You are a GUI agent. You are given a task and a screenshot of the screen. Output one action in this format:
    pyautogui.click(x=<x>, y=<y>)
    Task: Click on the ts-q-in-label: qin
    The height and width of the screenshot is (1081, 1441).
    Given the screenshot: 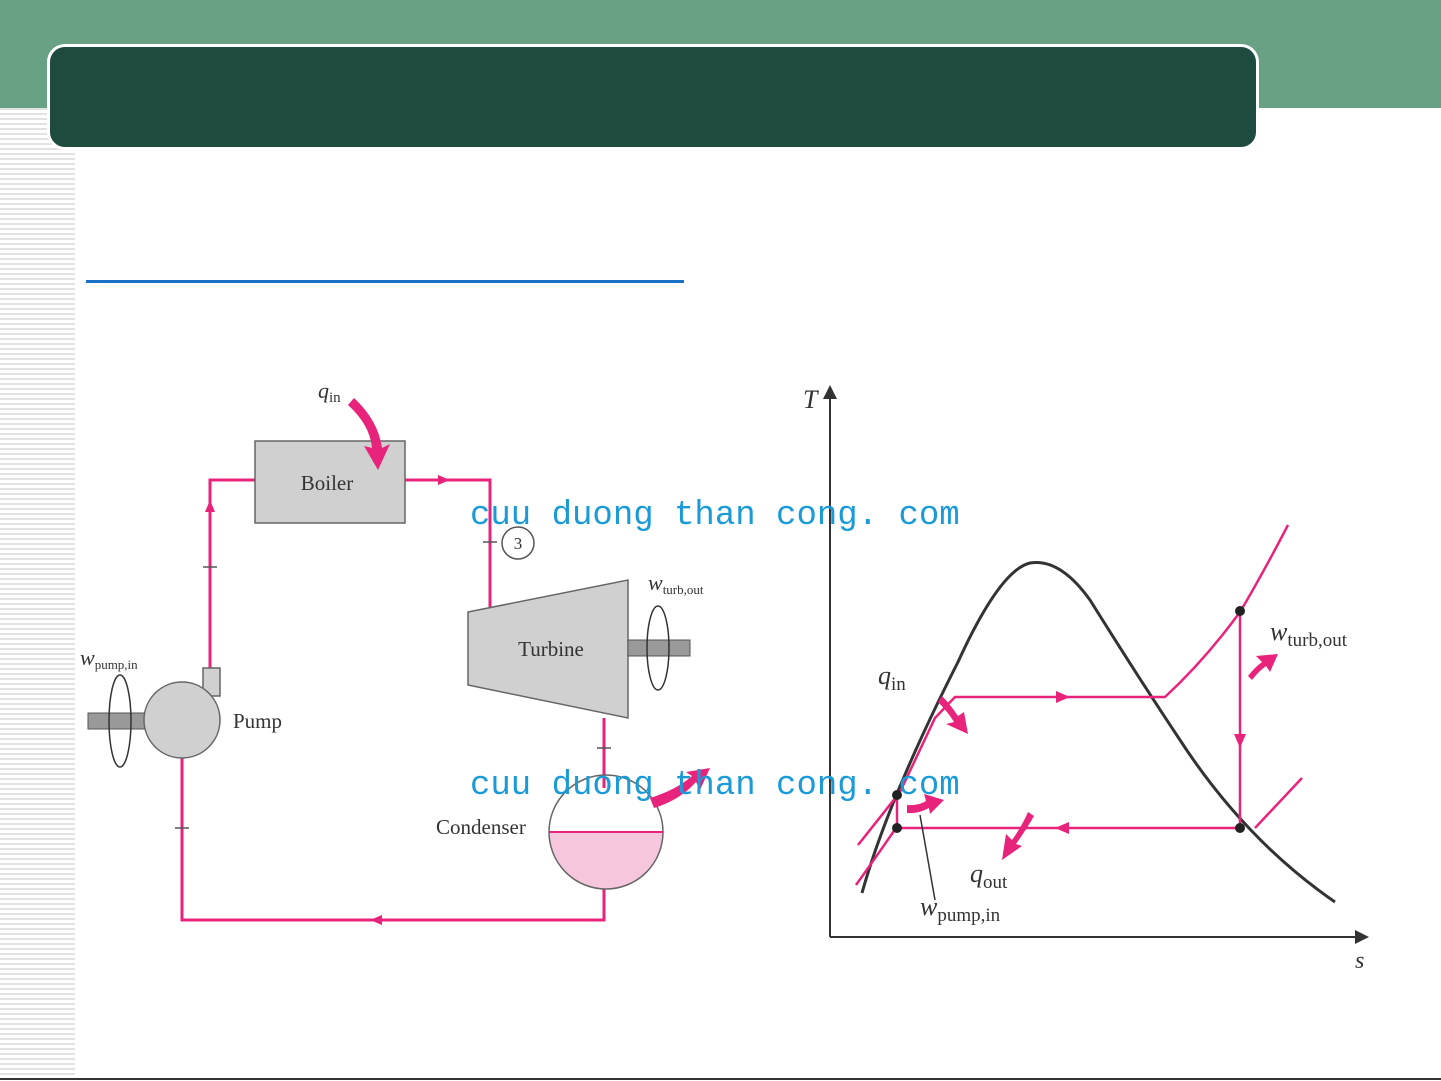 What is the action you would take?
    pyautogui.click(x=892, y=678)
    